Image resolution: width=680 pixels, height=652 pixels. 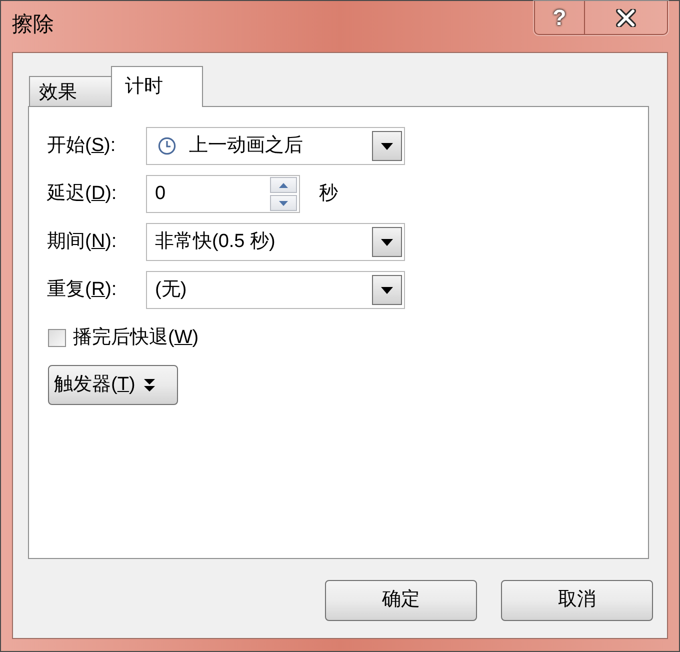 What do you see at coordinates (82, 242) in the screenshot?
I see `field-label: 期间(N):` at bounding box center [82, 242].